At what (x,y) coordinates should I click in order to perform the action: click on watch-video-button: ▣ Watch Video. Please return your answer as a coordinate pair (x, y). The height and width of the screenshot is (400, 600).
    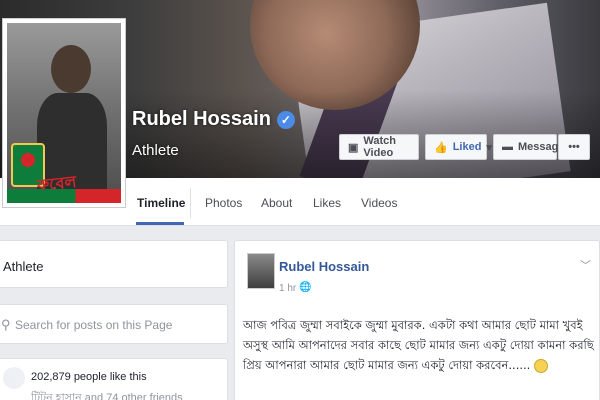
    Looking at the image, I should click on (379, 147).